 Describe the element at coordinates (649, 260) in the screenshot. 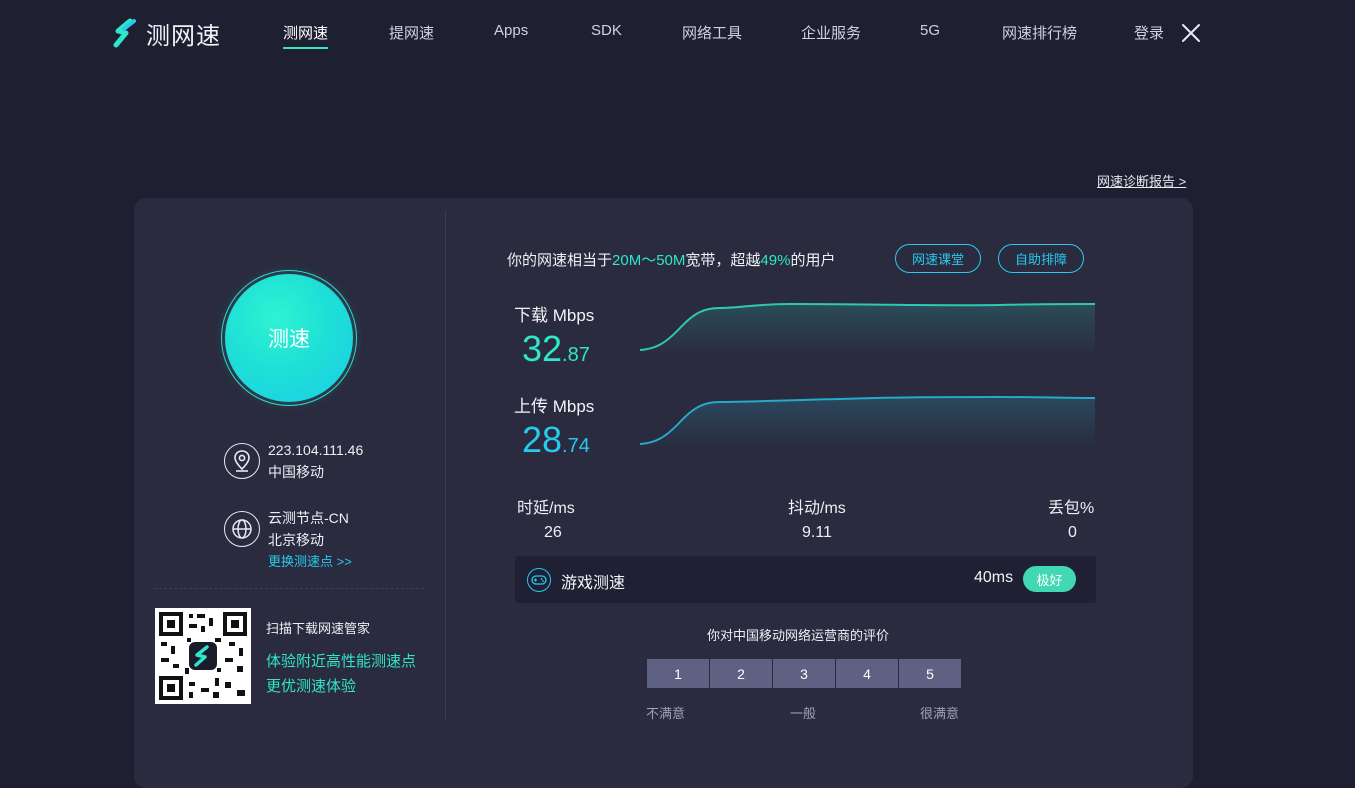

I see `summary-bandwidth: 20M～50M` at that location.